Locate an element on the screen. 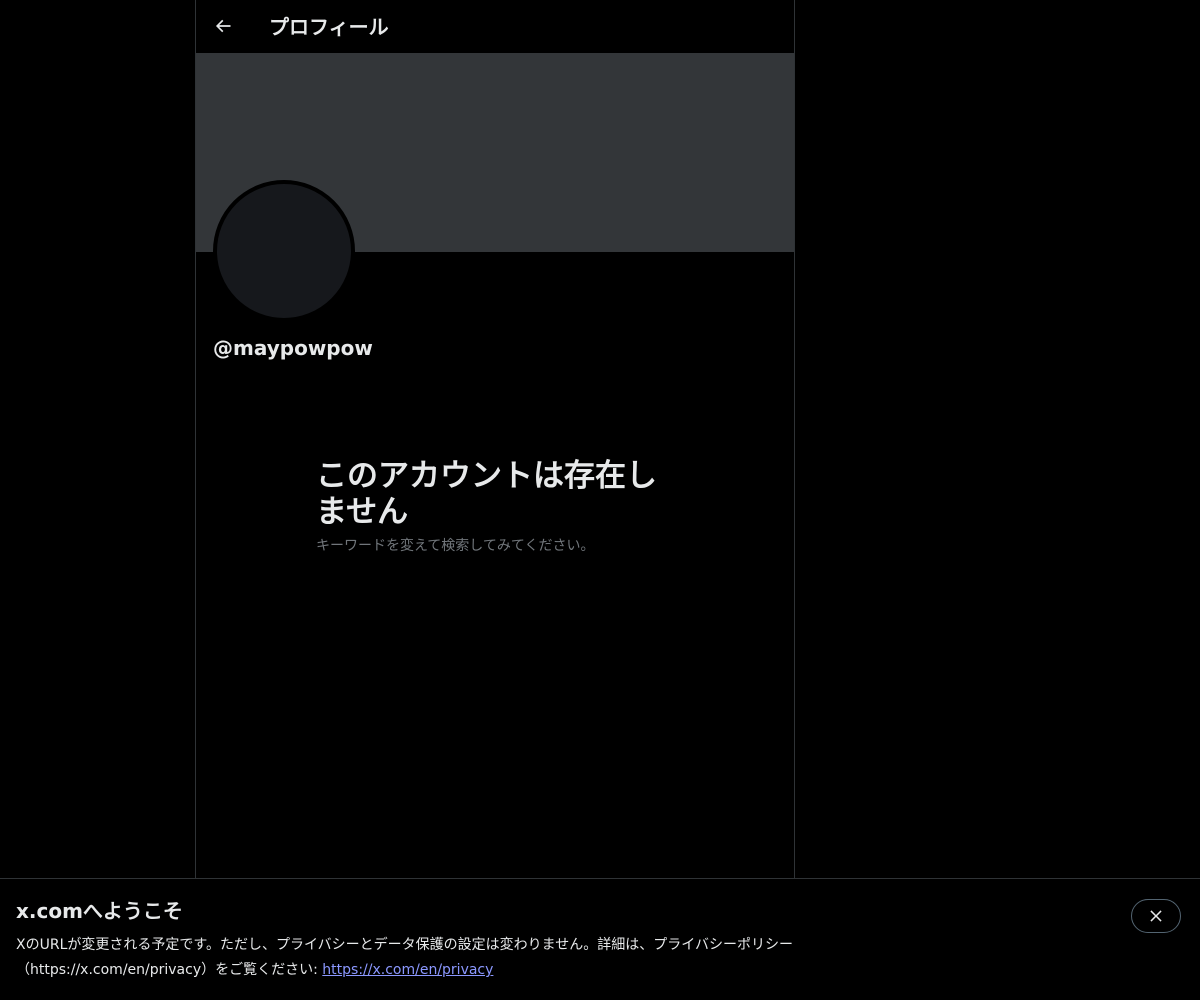 This screenshot has height=1000, width=1200. page-title: プロフィール is located at coordinates (329, 27).